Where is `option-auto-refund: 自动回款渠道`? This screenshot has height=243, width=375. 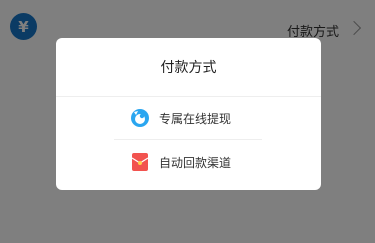
option-auto-refund: 自动回款渠道 is located at coordinates (188, 162).